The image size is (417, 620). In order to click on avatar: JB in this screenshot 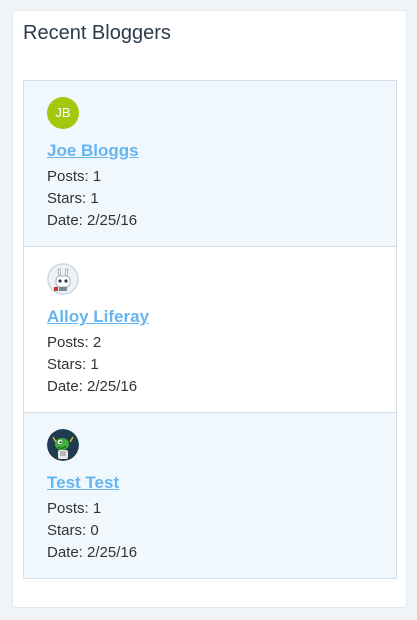, I will do `click(63, 113)`.